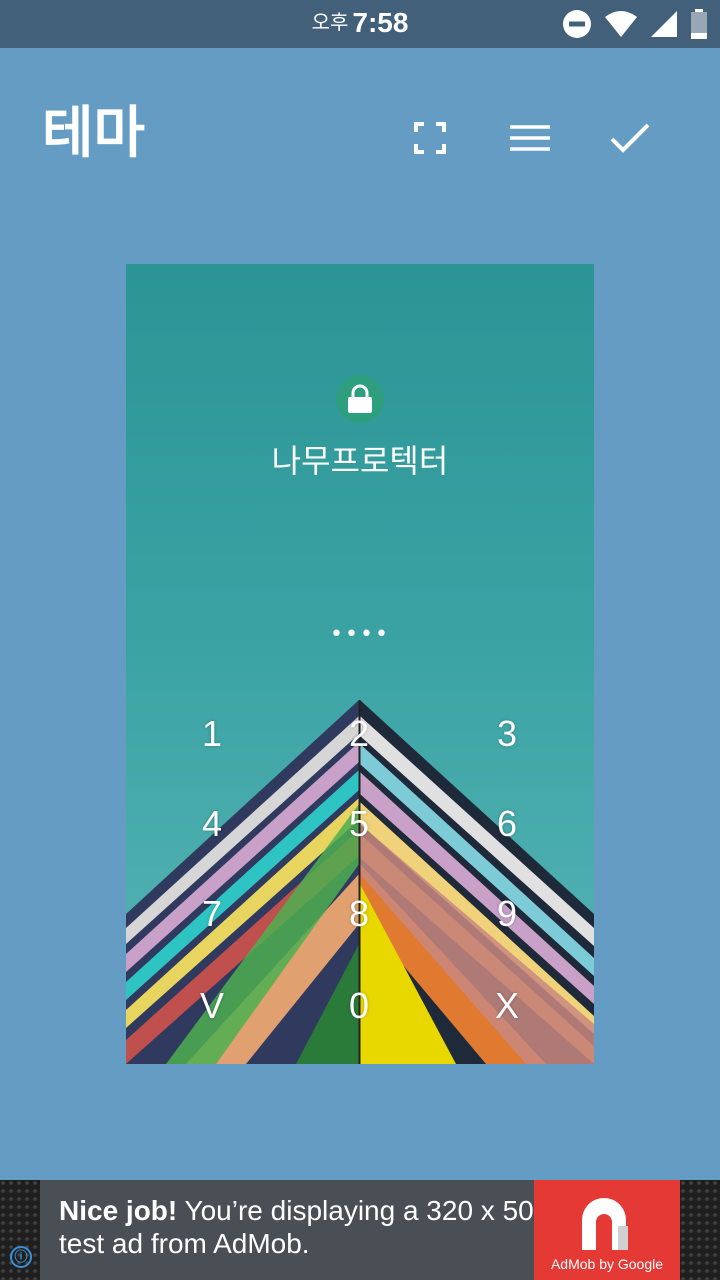 The width and height of the screenshot is (720, 1280). What do you see at coordinates (605, 1224) in the screenshot?
I see `admob-icon` at bounding box center [605, 1224].